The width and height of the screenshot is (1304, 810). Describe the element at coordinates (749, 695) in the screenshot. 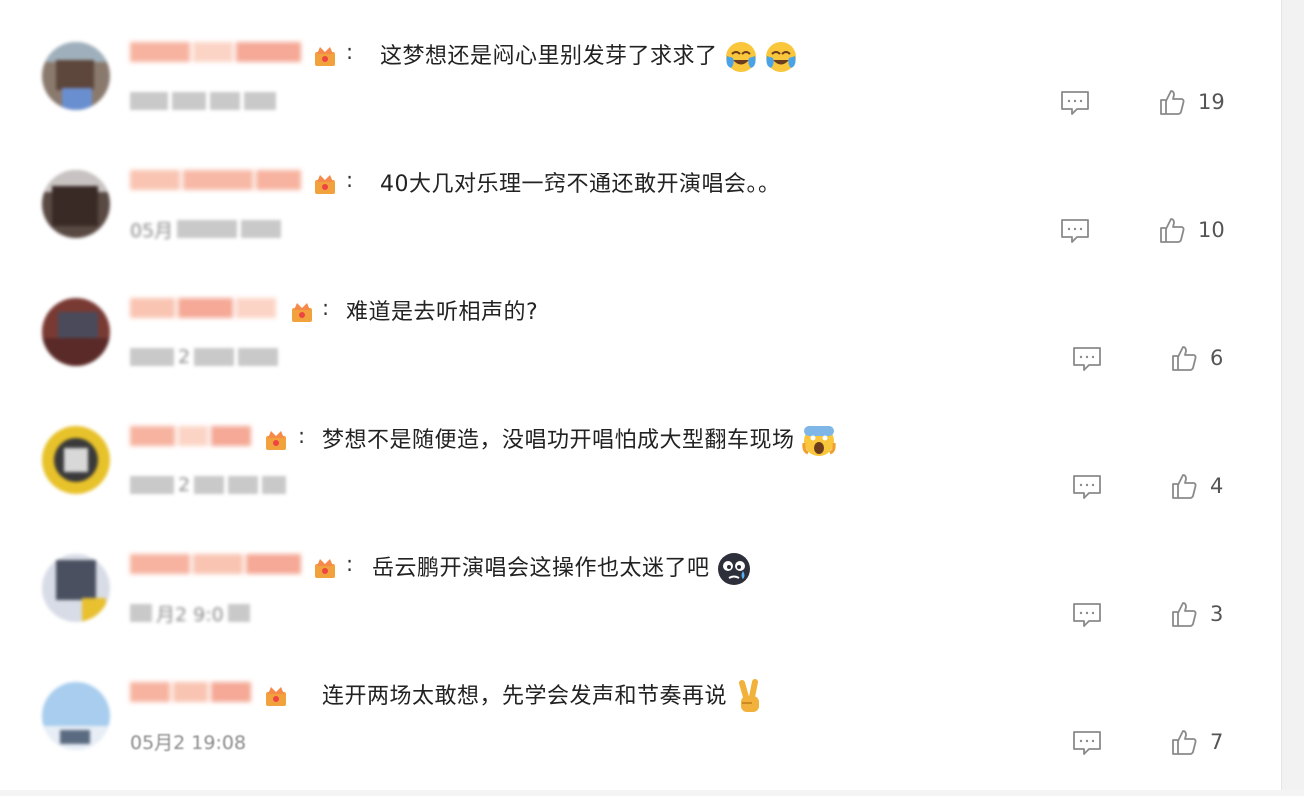

I see `victory-hand-emoji` at that location.